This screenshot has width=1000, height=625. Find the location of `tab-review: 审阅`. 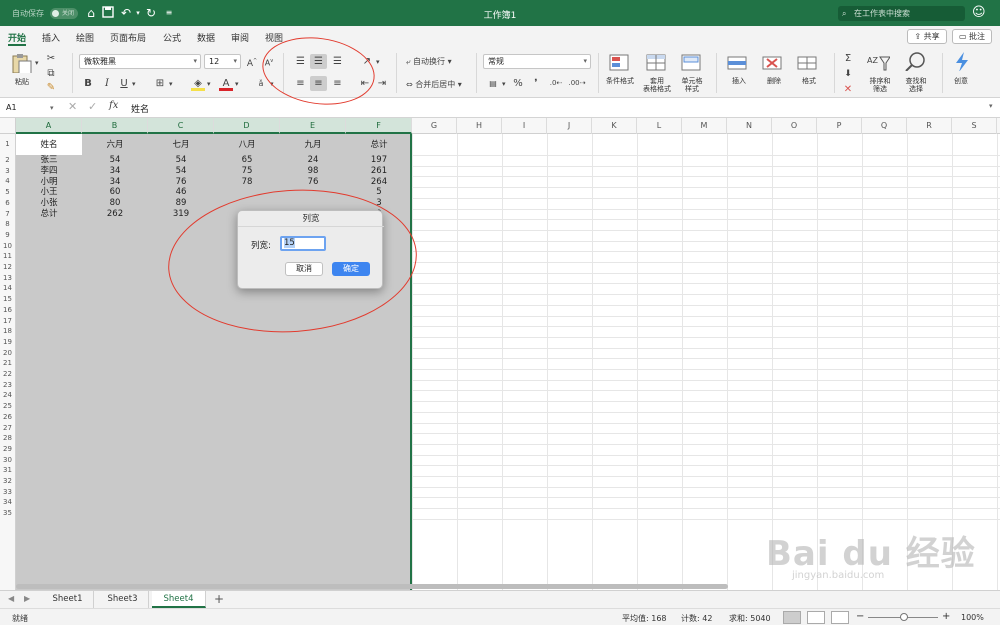

tab-review: 审阅 is located at coordinates (240, 37).